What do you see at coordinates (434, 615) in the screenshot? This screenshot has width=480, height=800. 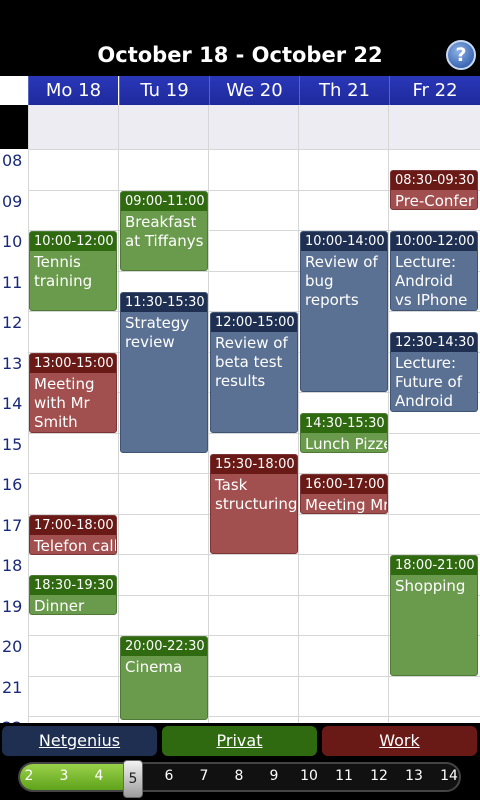 I see `event-shopping: 18:00-21:00 Shopping` at bounding box center [434, 615].